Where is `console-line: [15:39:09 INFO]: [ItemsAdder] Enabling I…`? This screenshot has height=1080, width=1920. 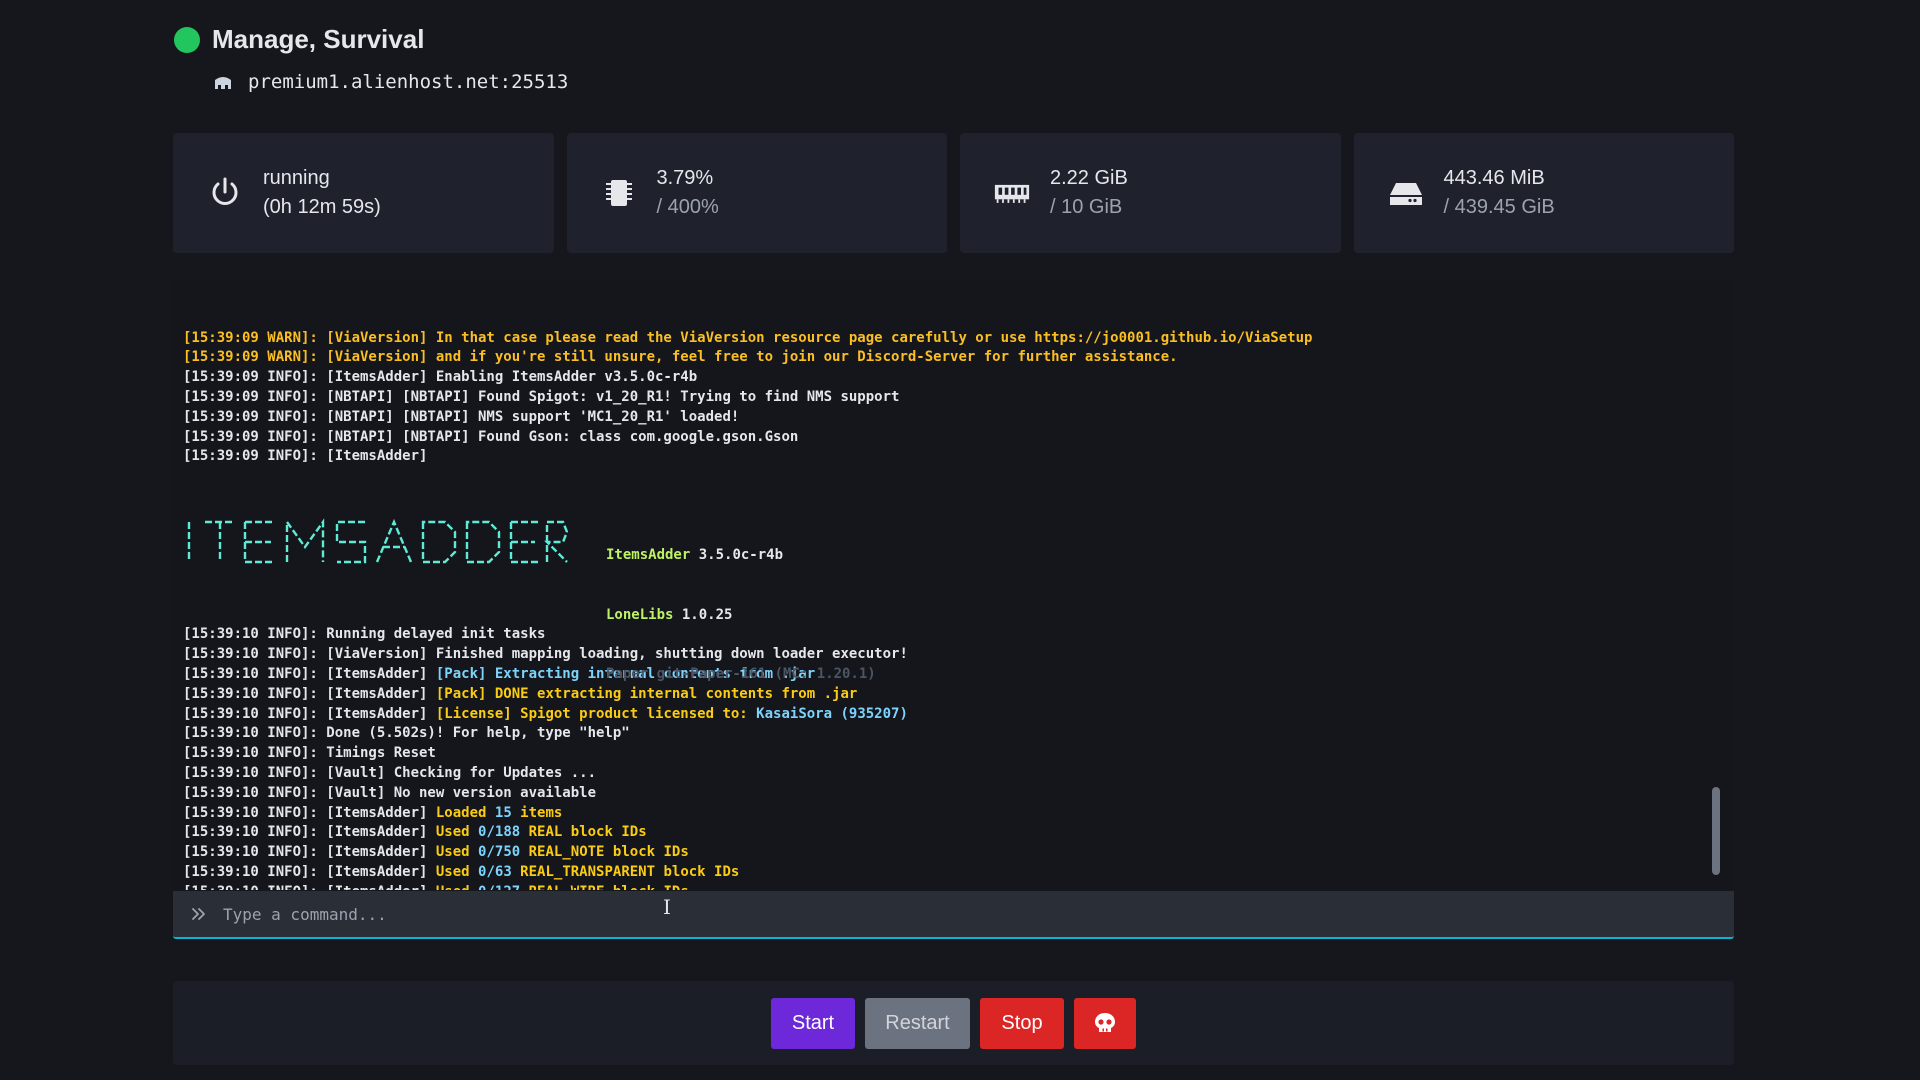
console-line: [15:39:09 INFO]: [ItemsAdder] Enabling I… is located at coordinates (938, 378).